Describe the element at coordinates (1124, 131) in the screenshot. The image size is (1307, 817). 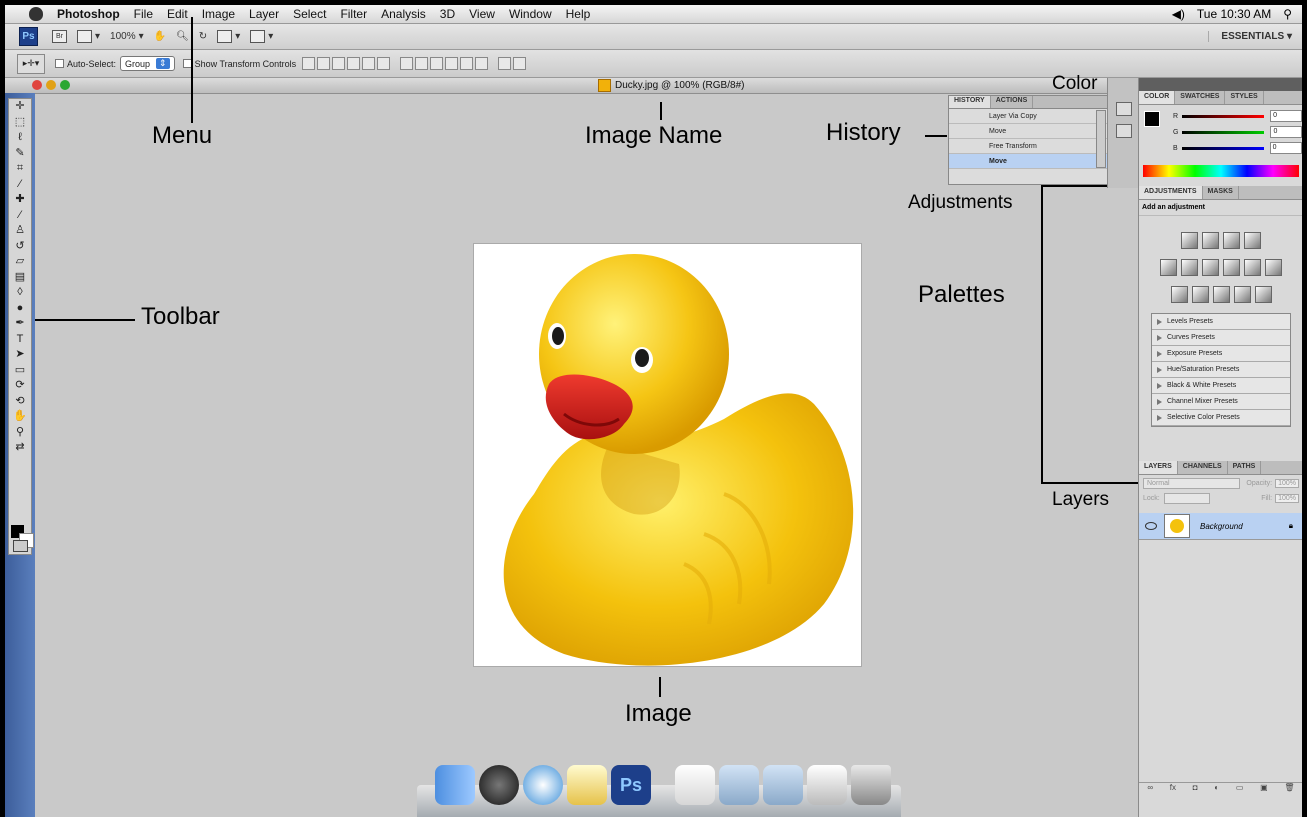
I see `actions-panel-icon` at that location.